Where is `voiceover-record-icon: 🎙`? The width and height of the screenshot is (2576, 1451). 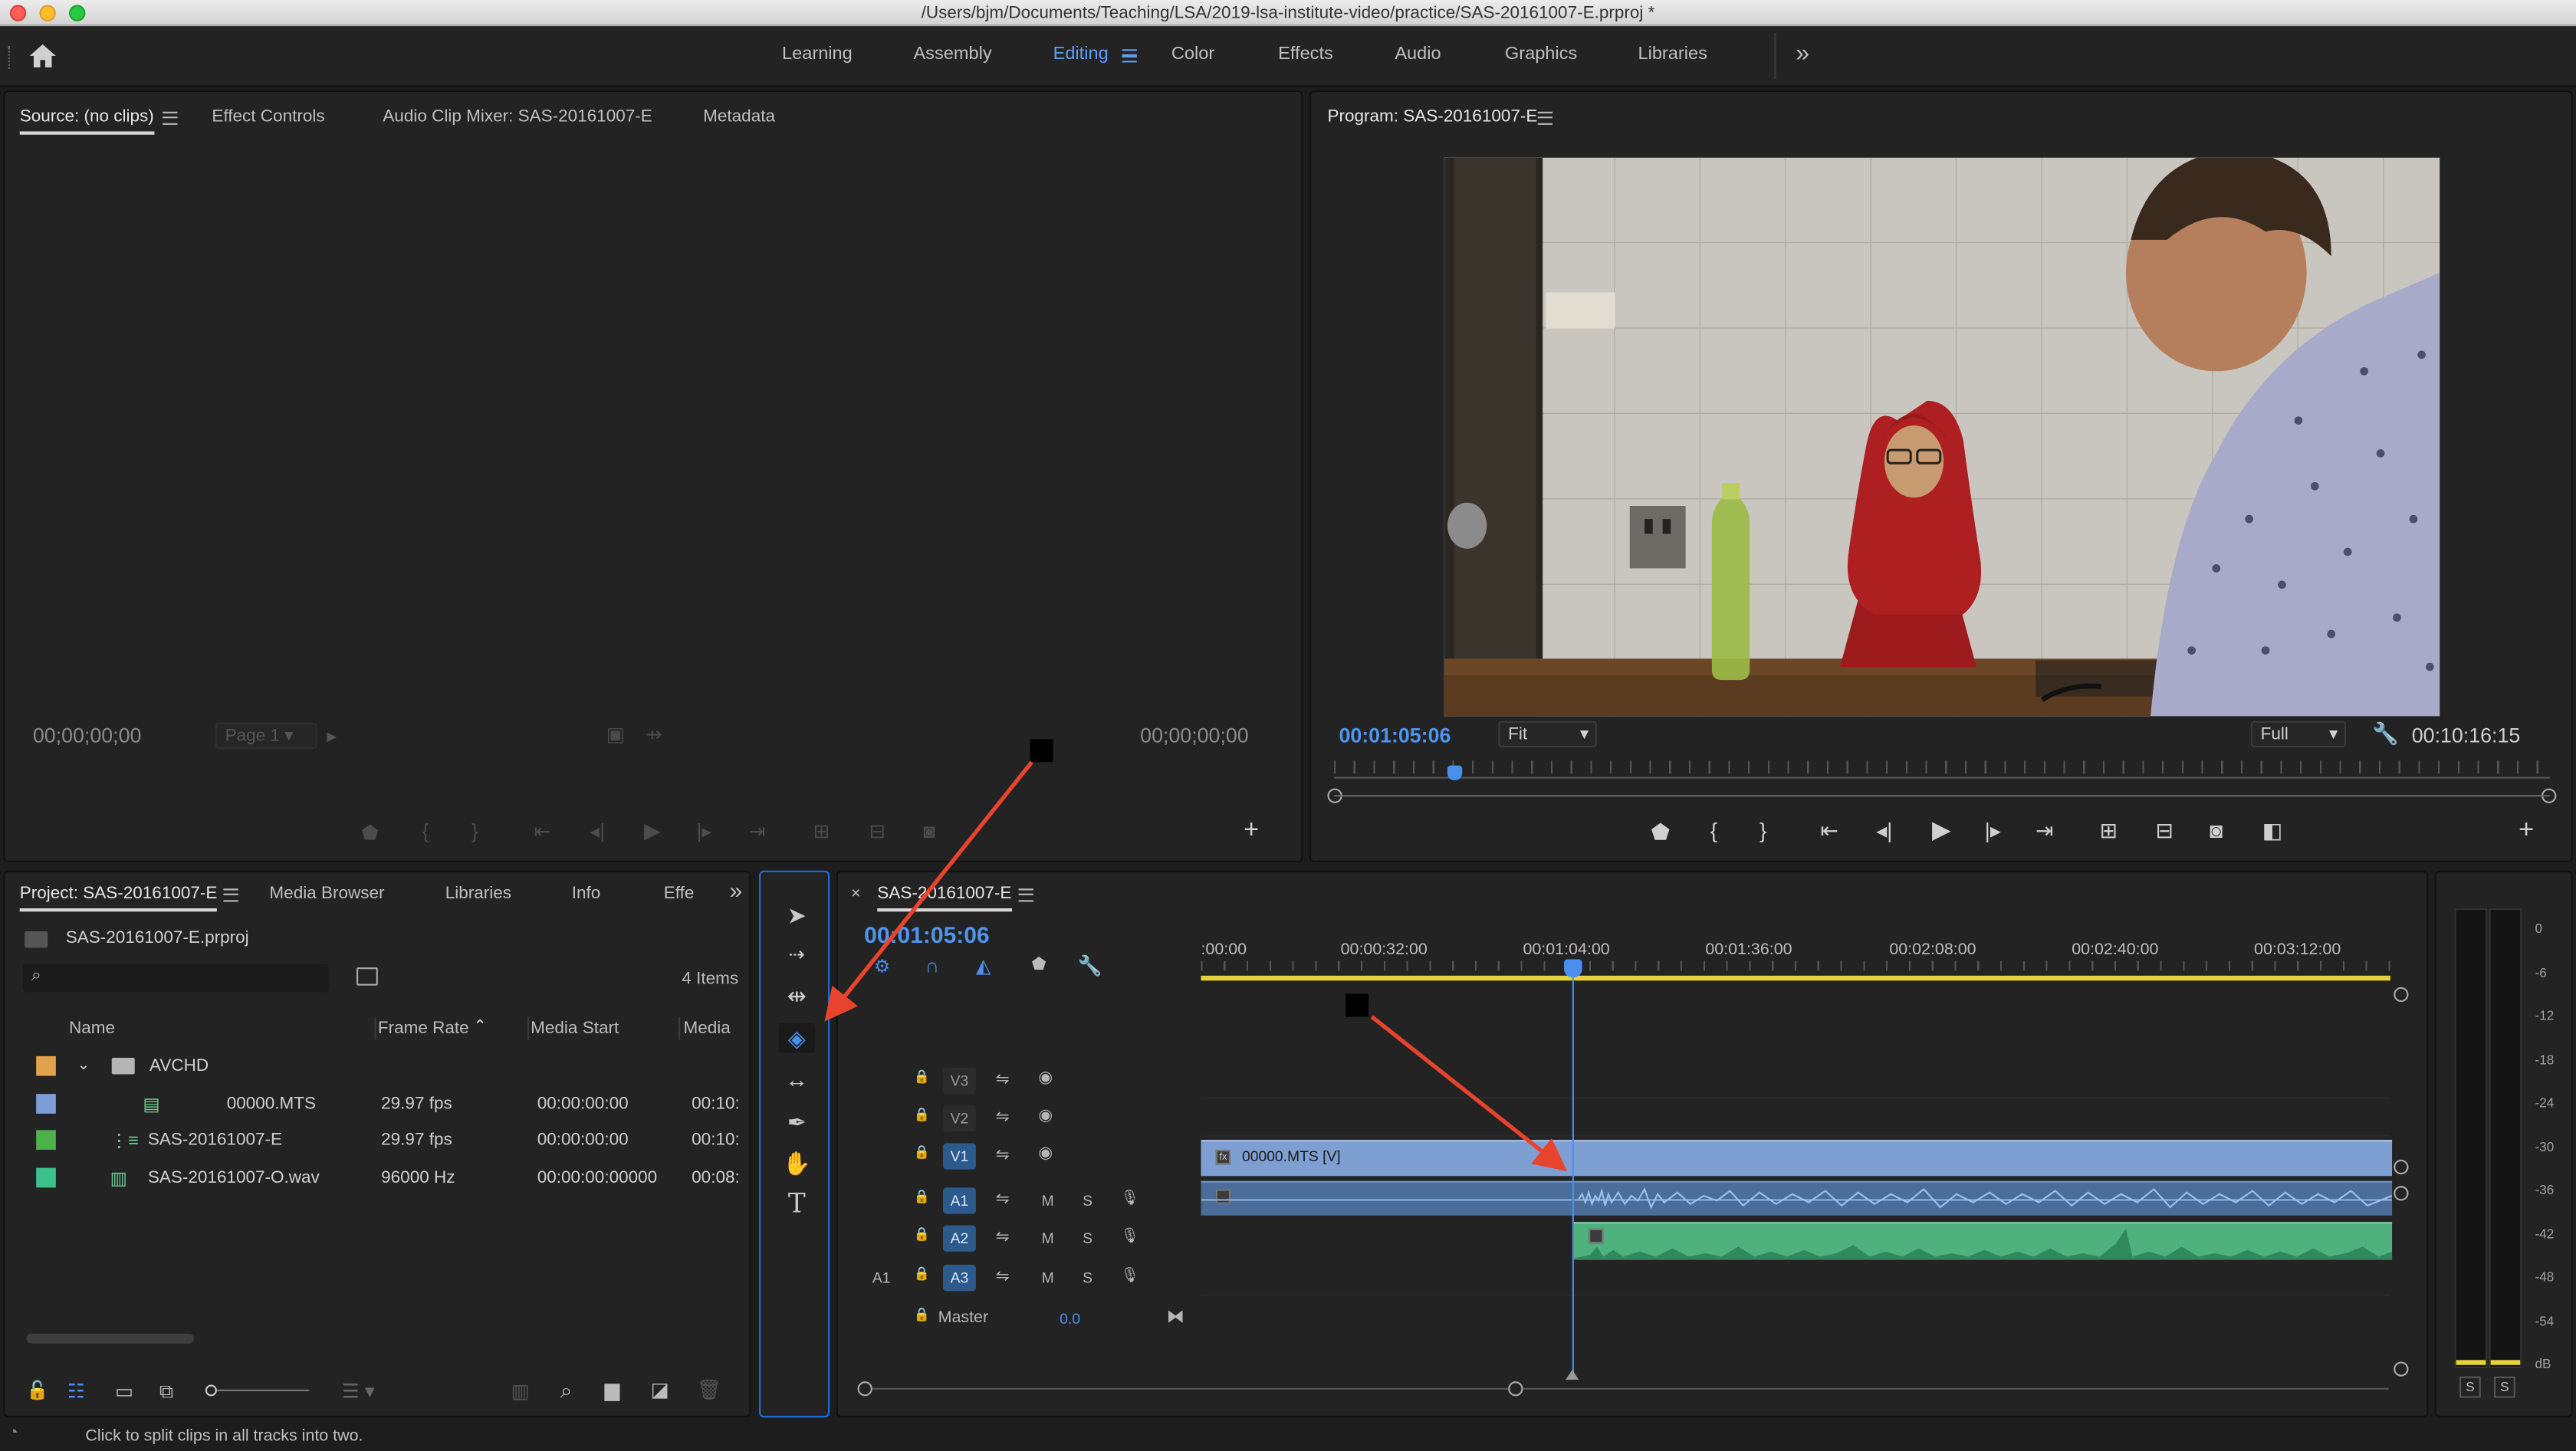
voiceover-record-icon: 🎙 is located at coordinates (1130, 1275).